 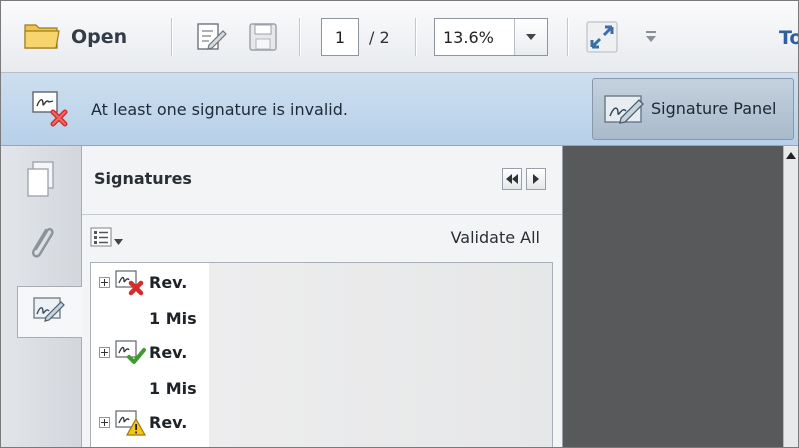 I want to click on pages-button, so click(x=41, y=182).